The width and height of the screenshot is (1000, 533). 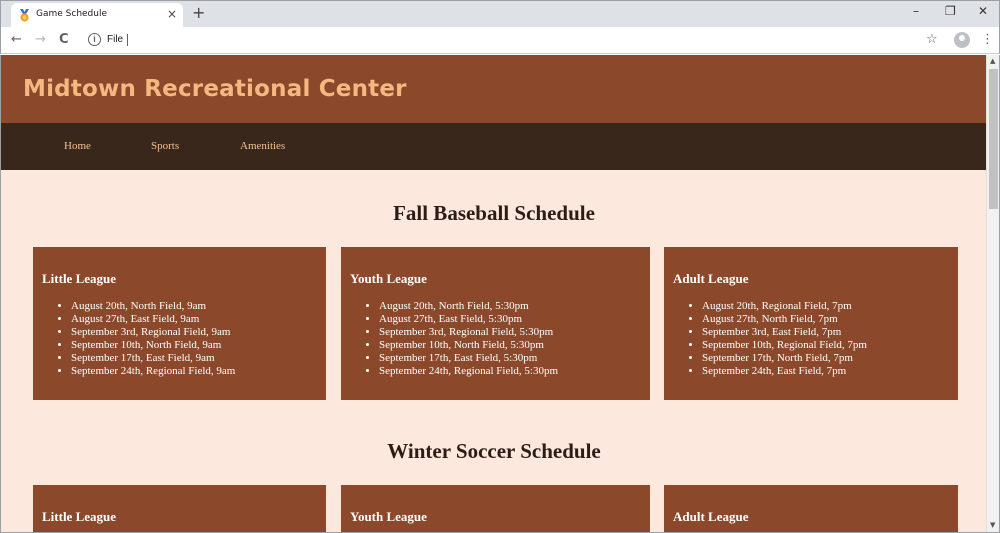 I want to click on scroll-up-icon: ▲, so click(x=992, y=61).